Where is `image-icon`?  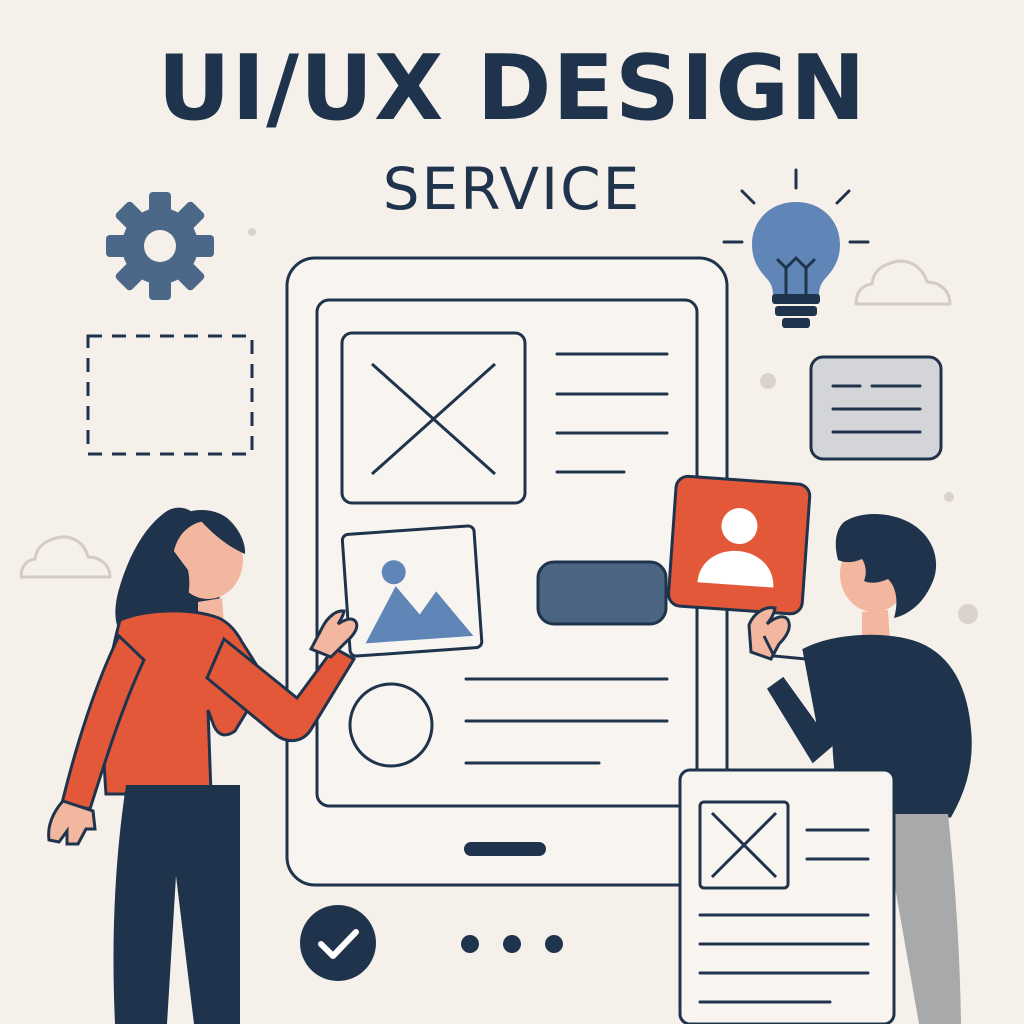 image-icon is located at coordinates (412, 591).